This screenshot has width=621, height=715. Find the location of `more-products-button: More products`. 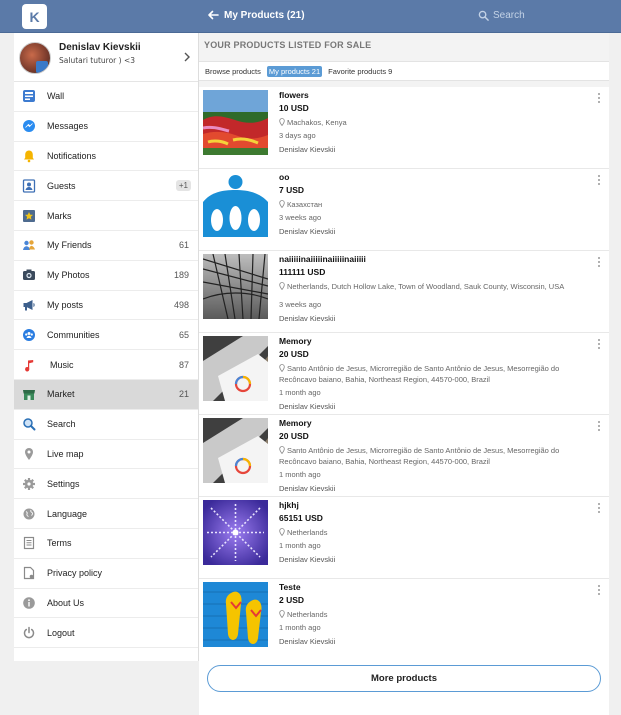

more-products-button: More products is located at coordinates (404, 678).